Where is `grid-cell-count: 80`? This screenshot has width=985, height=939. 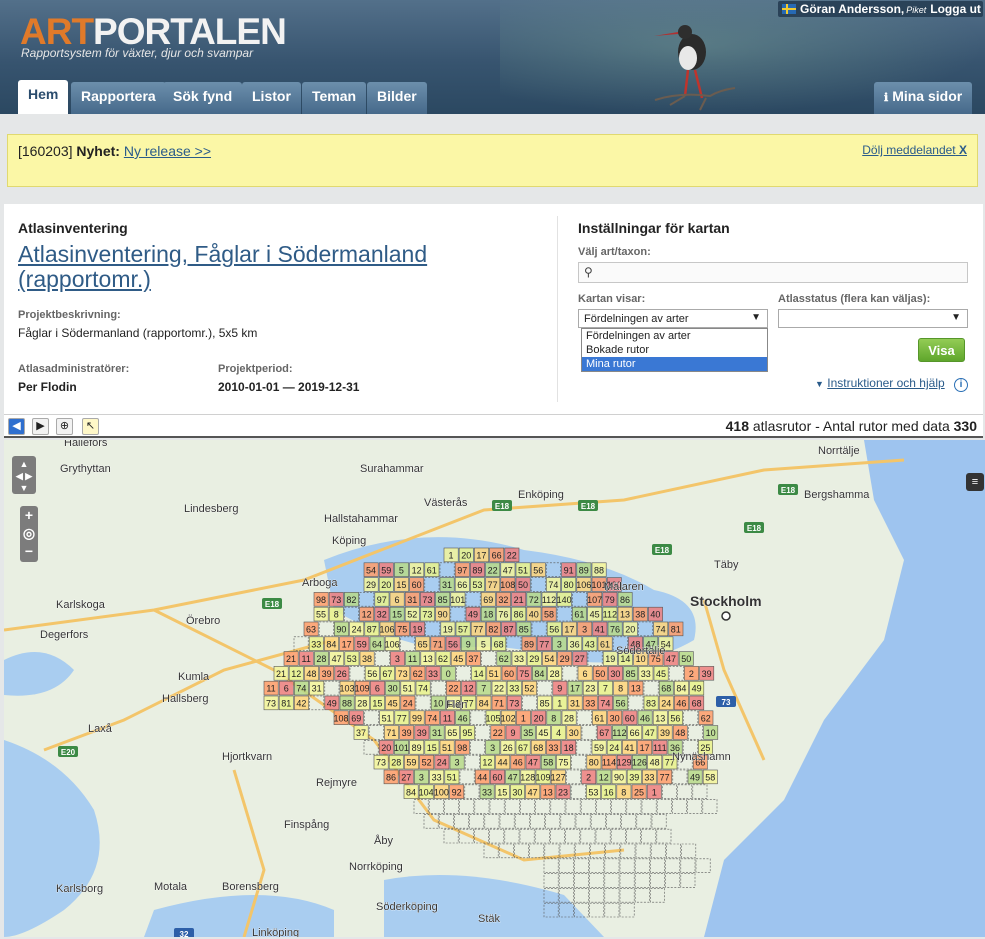 grid-cell-count: 80 is located at coordinates (594, 763).